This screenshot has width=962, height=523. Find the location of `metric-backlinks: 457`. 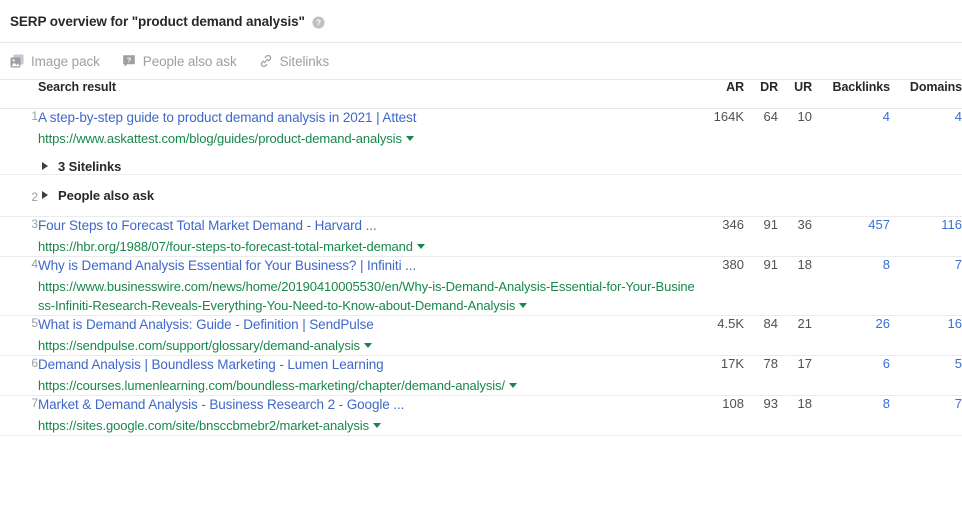

metric-backlinks: 457 is located at coordinates (851, 236).